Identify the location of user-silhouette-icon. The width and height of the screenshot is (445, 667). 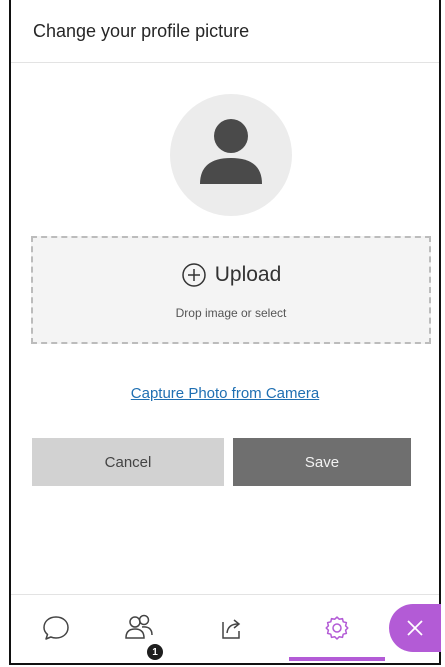
(231, 151).